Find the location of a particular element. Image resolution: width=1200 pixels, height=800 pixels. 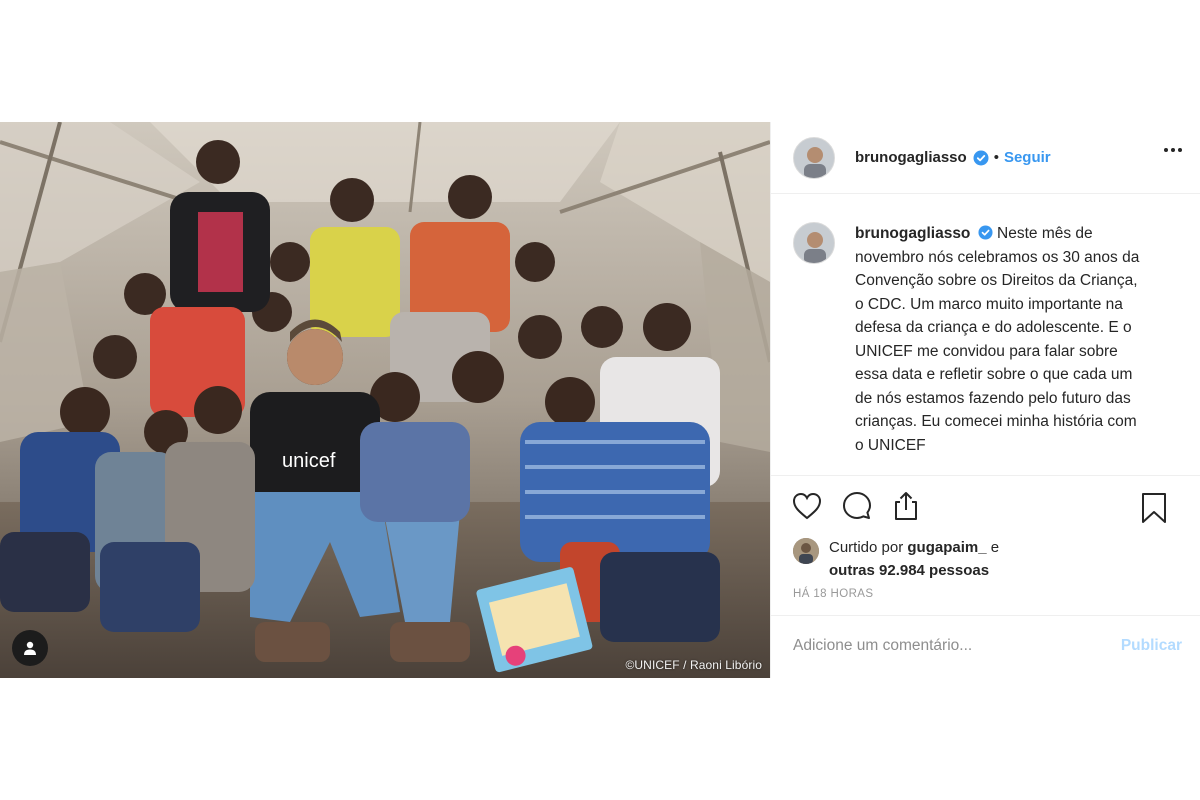

liker-username-link: gugapaim_ is located at coordinates (946, 547).